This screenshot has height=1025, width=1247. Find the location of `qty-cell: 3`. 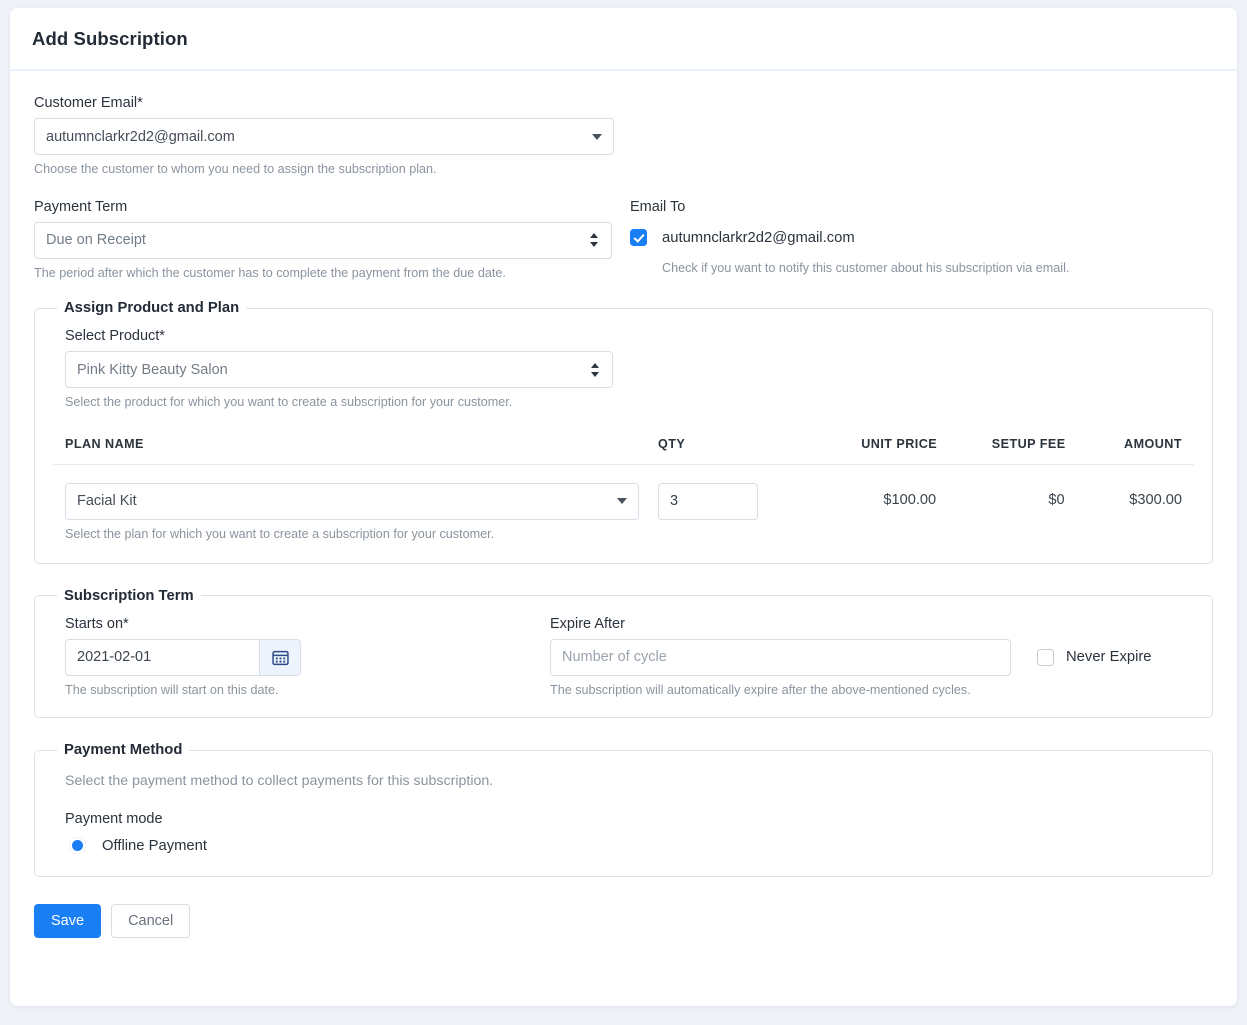

qty-cell: 3 is located at coordinates (714, 504).